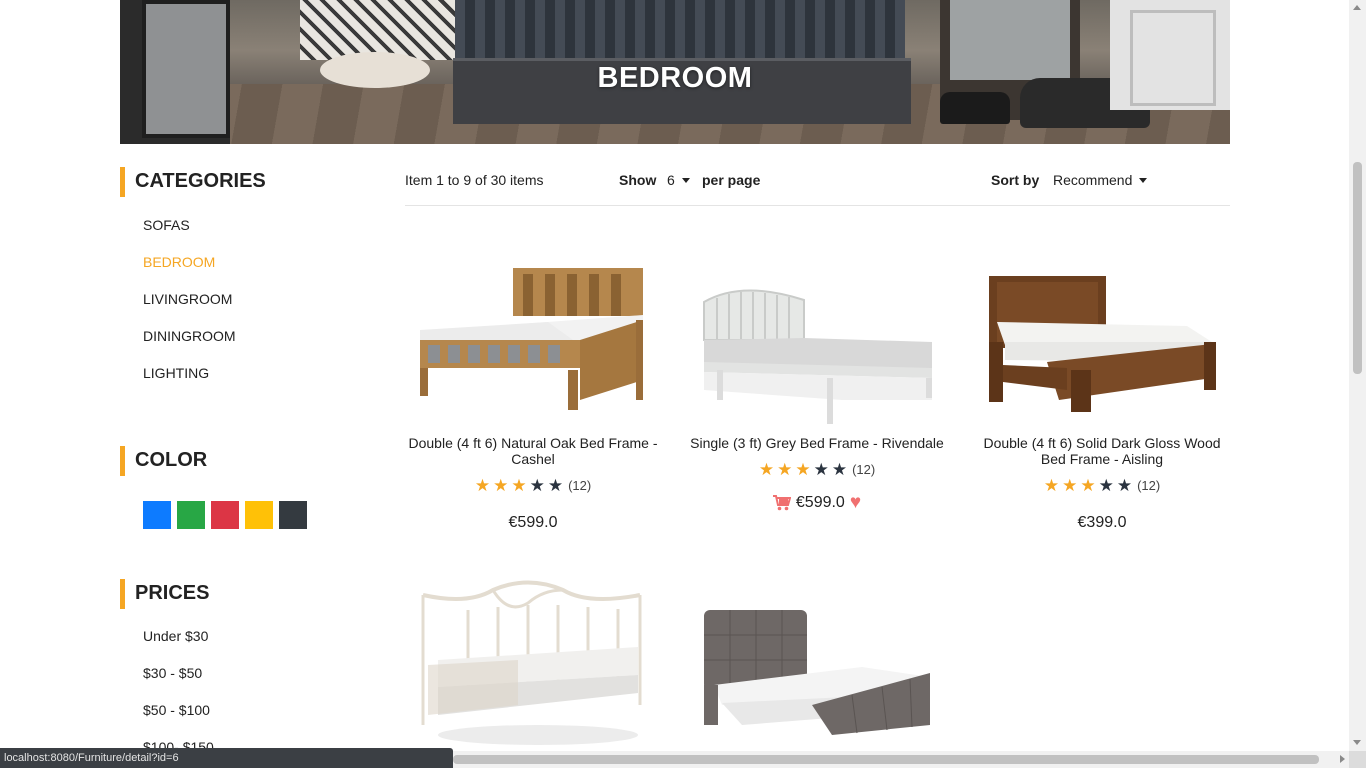  Describe the element at coordinates (1357, 375) in the screenshot. I see `vertical-scrollbar` at that location.